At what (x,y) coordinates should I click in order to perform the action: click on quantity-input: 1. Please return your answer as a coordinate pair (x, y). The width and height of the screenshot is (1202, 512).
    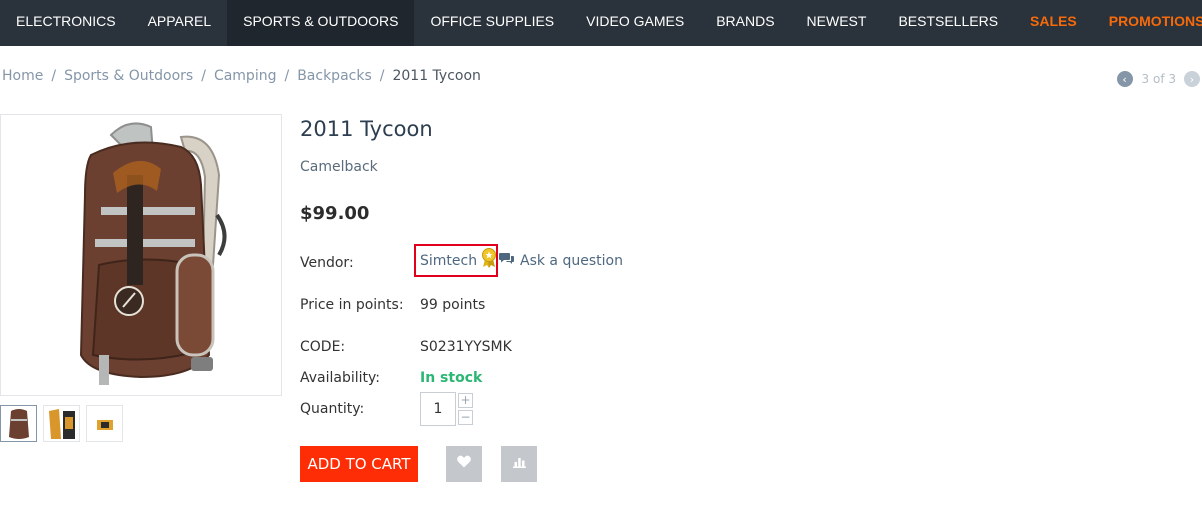
    Looking at the image, I should click on (438, 409).